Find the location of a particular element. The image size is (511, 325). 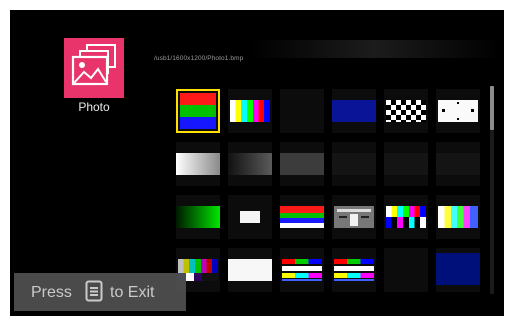

thumbnail-white-window is located at coordinates (250, 217).